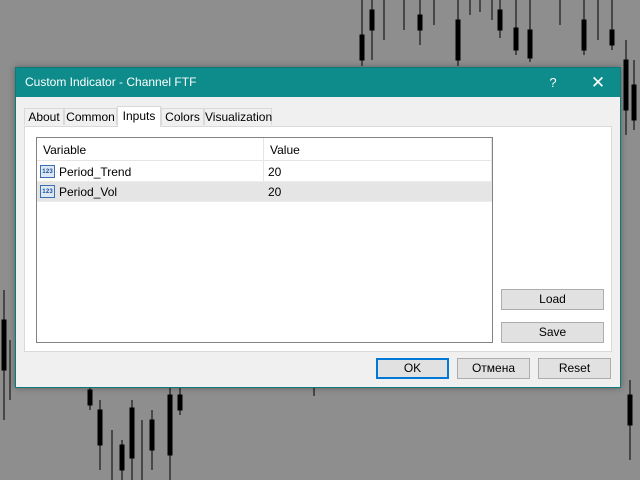 This screenshot has width=640, height=480. What do you see at coordinates (598, 82) in the screenshot?
I see `close-button: ✕` at bounding box center [598, 82].